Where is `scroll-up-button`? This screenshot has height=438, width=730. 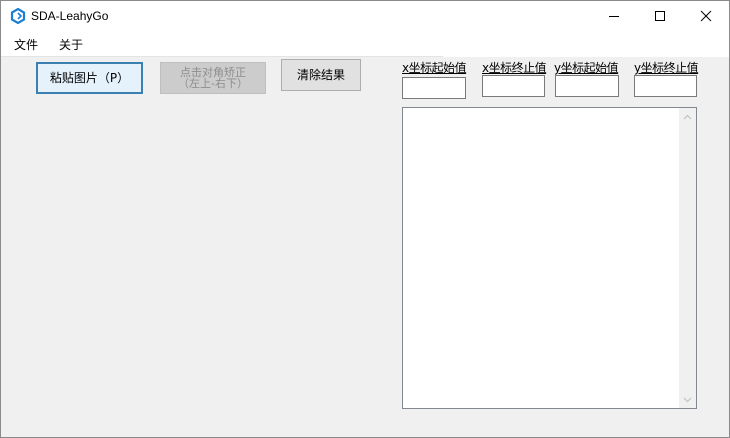 scroll-up-button is located at coordinates (687, 116).